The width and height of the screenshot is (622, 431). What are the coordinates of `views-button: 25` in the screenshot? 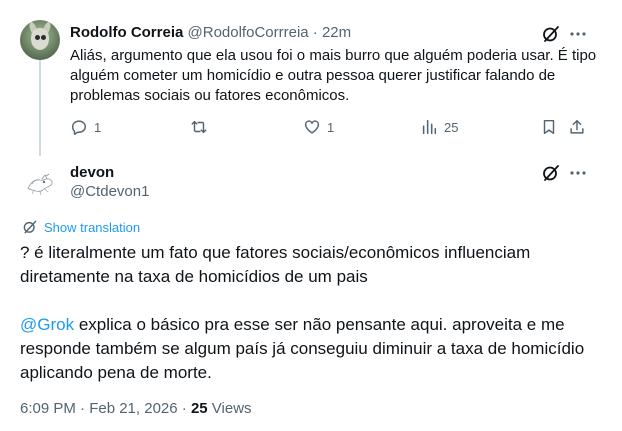 It's located at (439, 127).